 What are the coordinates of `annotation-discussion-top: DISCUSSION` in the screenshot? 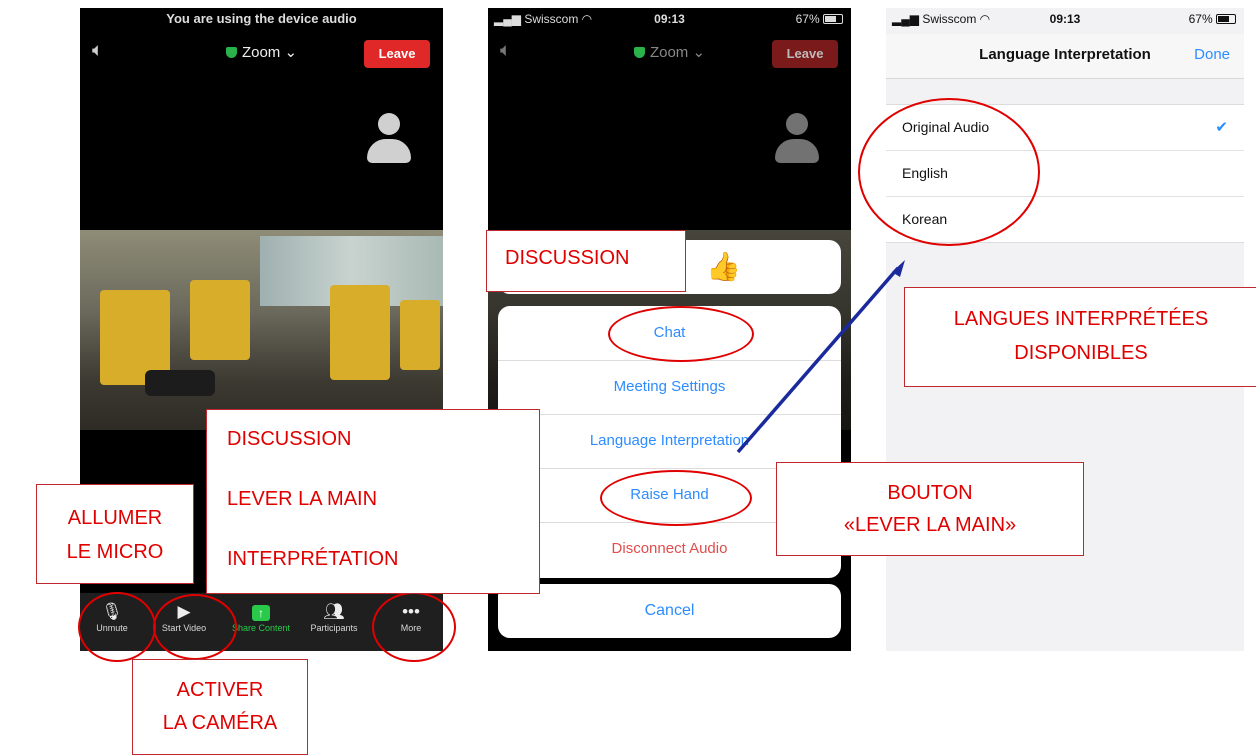 It's located at (586, 261).